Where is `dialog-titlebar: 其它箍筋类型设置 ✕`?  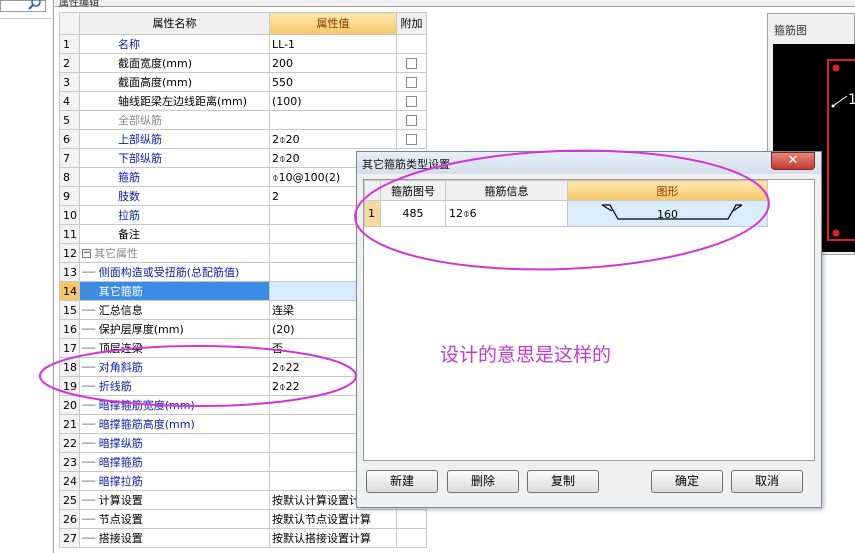
dialog-titlebar: 其它箍筋类型设置 ✕ is located at coordinates (589, 163).